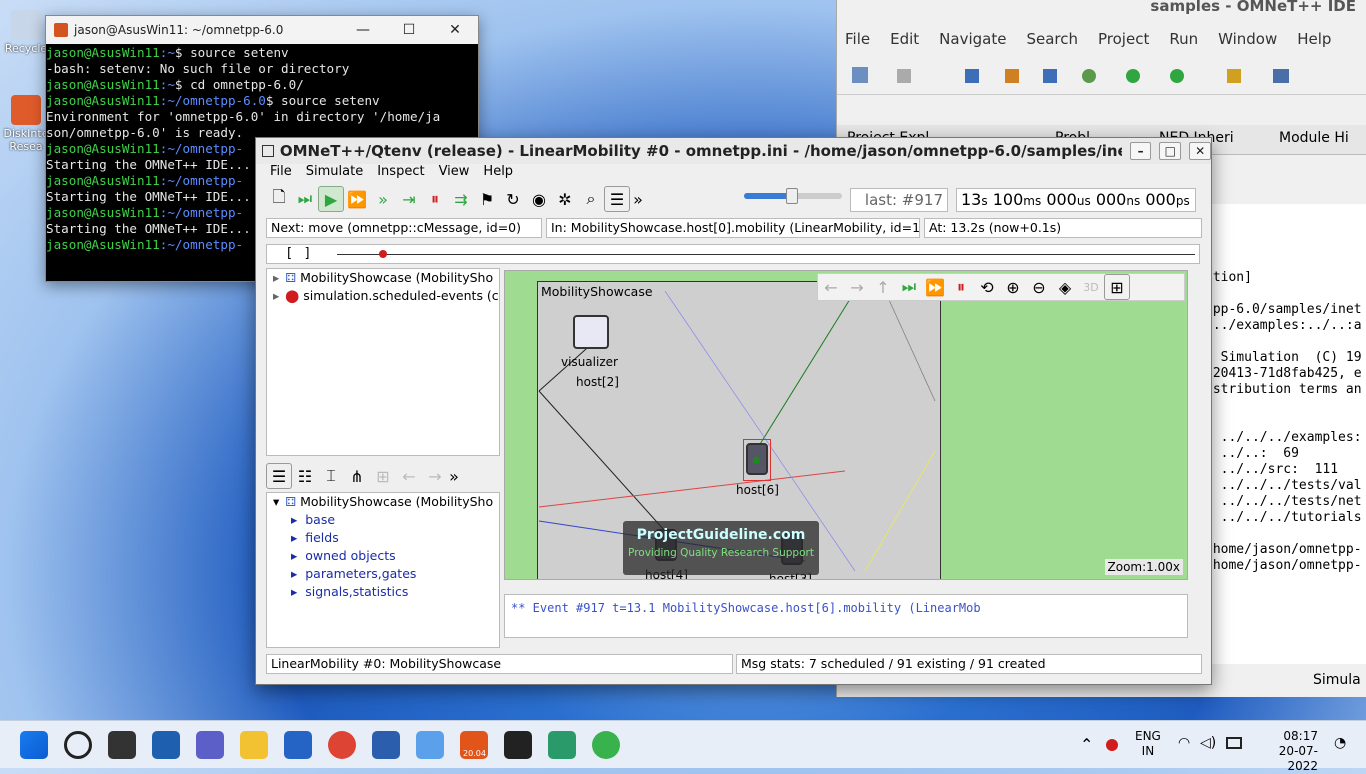 Image resolution: width=1366 pixels, height=774 pixels. Describe the element at coordinates (383, 502) in the screenshot. I see `tree-item-root: ▾ ⚃ MobilityShowcase (MobilitySho` at that location.